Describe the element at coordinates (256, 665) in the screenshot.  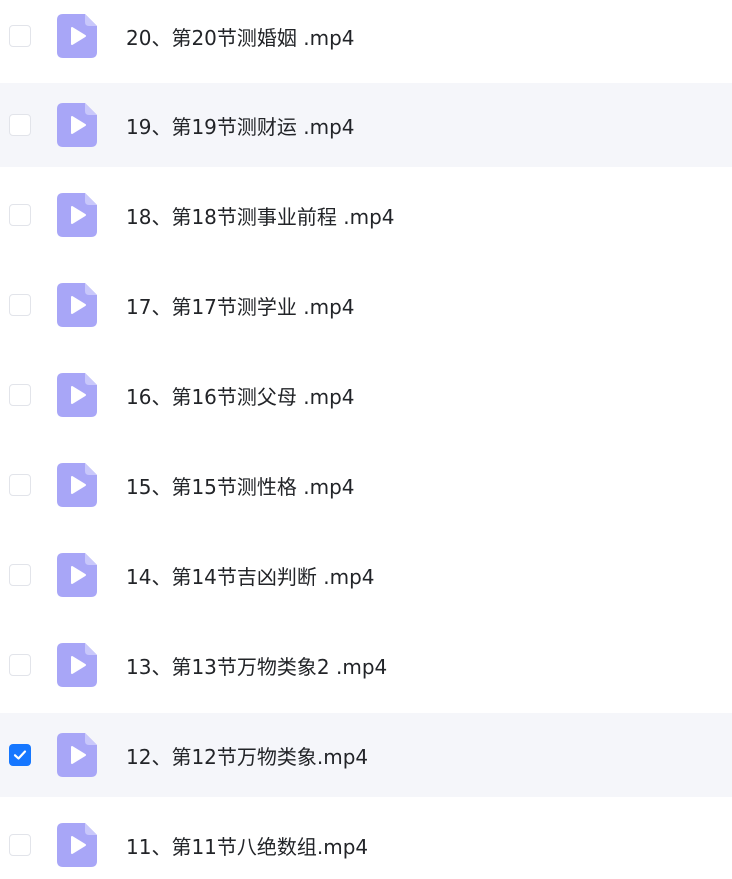
I see `file-name: 13、第13节万物类象2 .mp4` at that location.